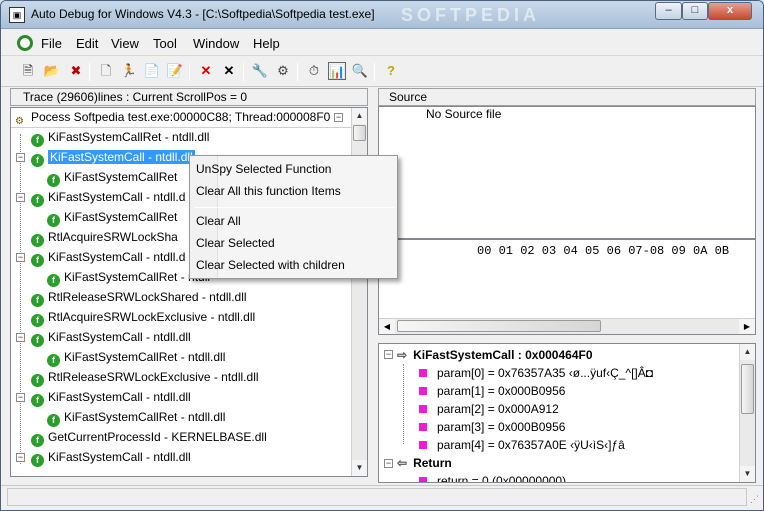 This screenshot has width=764, height=511. Describe the element at coordinates (492, 477) in the screenshot. I see `return-value-row: return = 0 (0x00000000)` at that location.